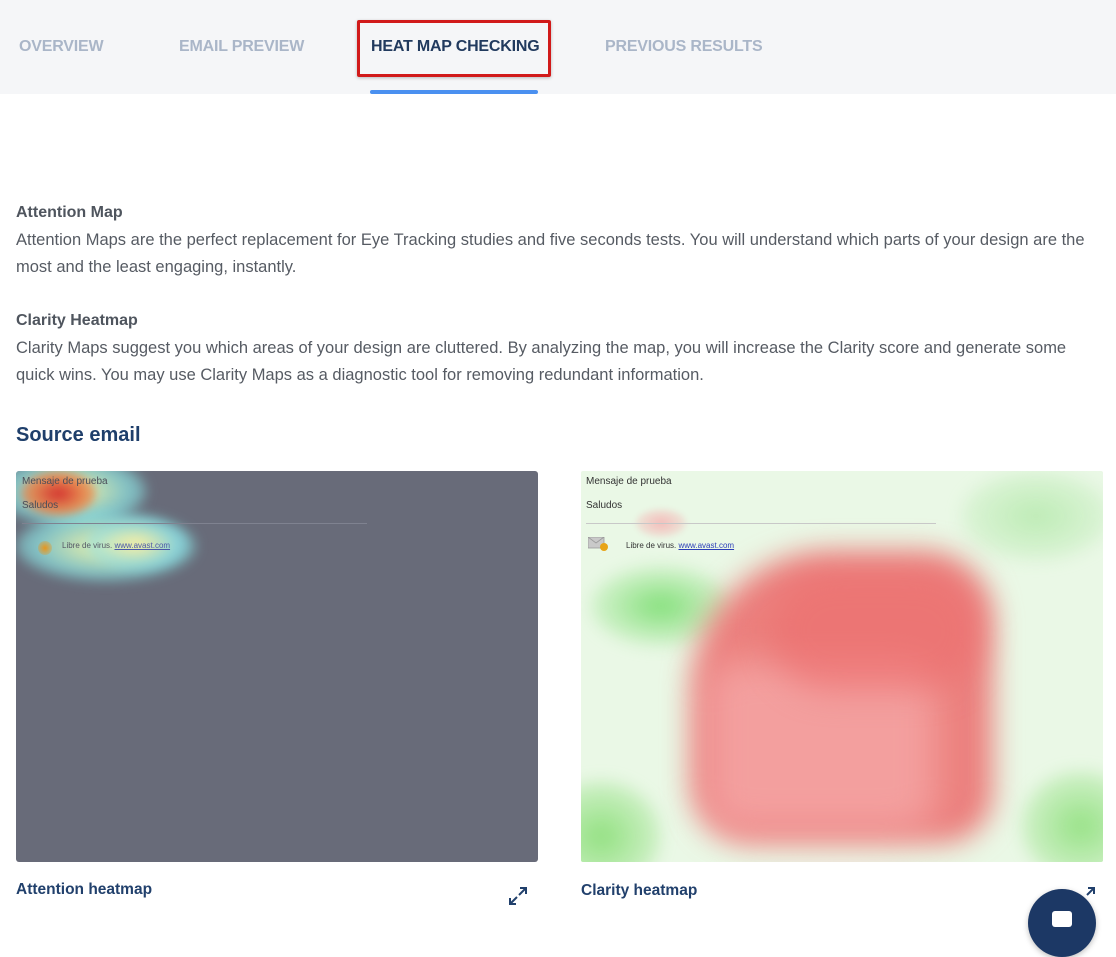 This screenshot has width=1116, height=957. I want to click on attention-email-greeting: Saludos, so click(40, 505).